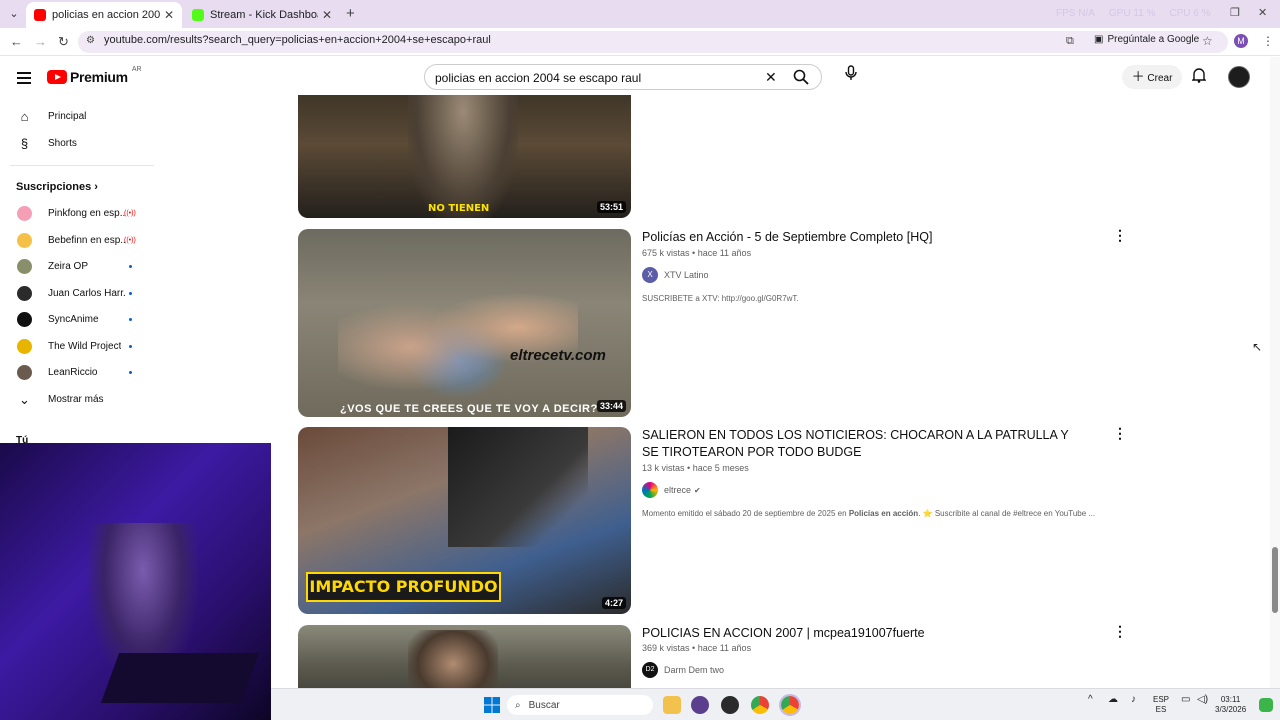 The width and height of the screenshot is (1280, 720). Describe the element at coordinates (130, 372) in the screenshot. I see `new-content-dot` at that location.